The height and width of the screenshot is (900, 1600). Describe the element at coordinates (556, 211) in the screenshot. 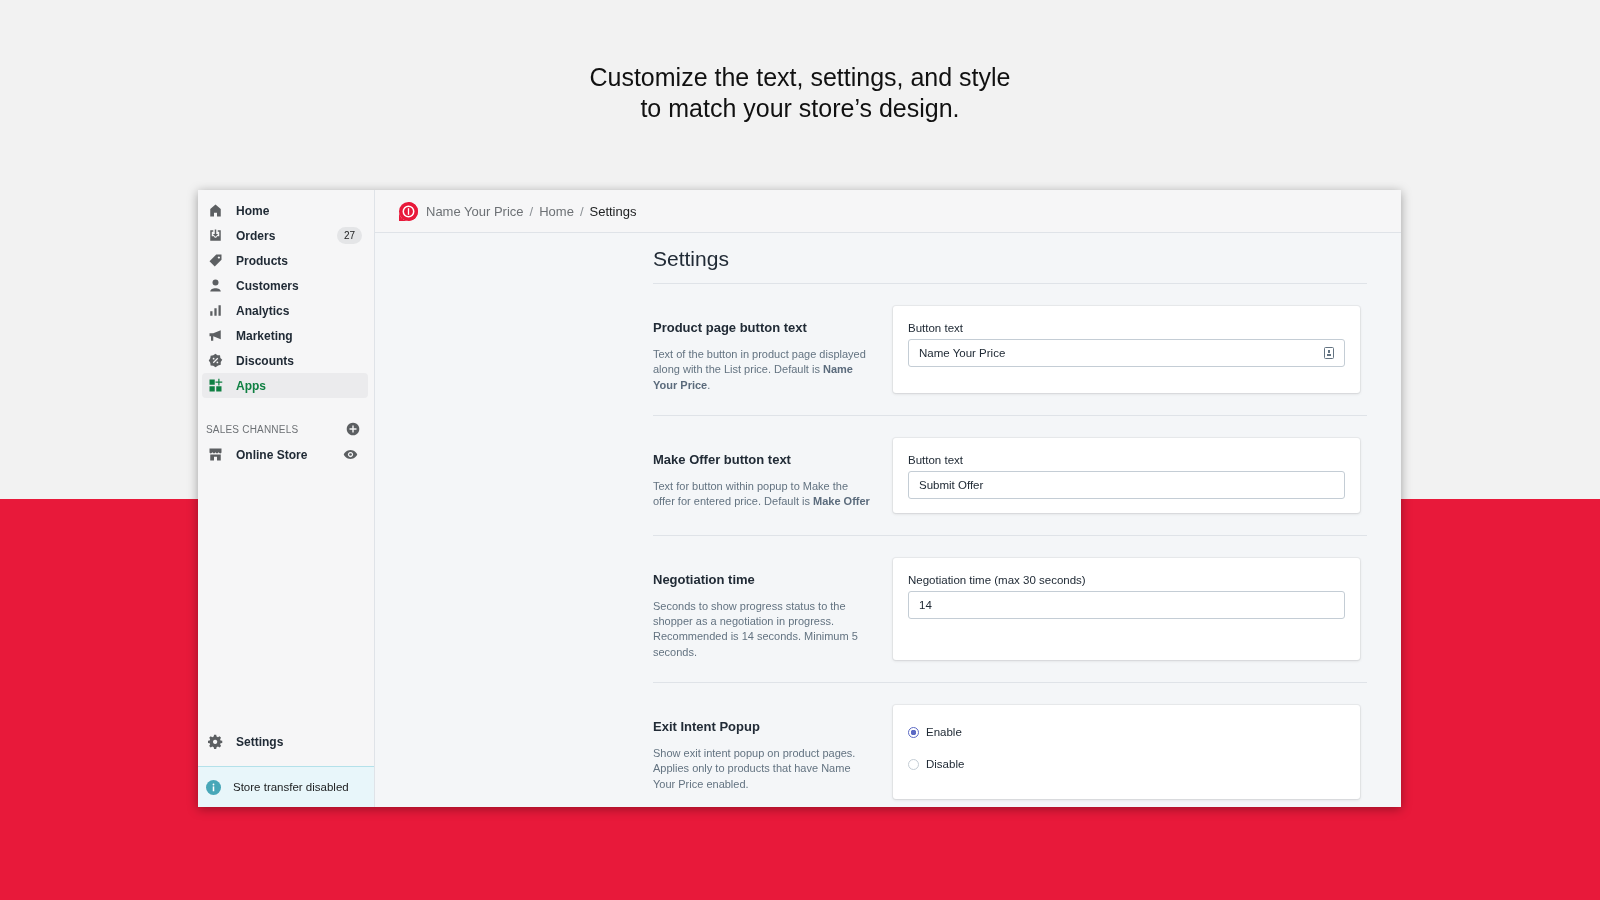

I see `breadcrumb-link: Home` at that location.